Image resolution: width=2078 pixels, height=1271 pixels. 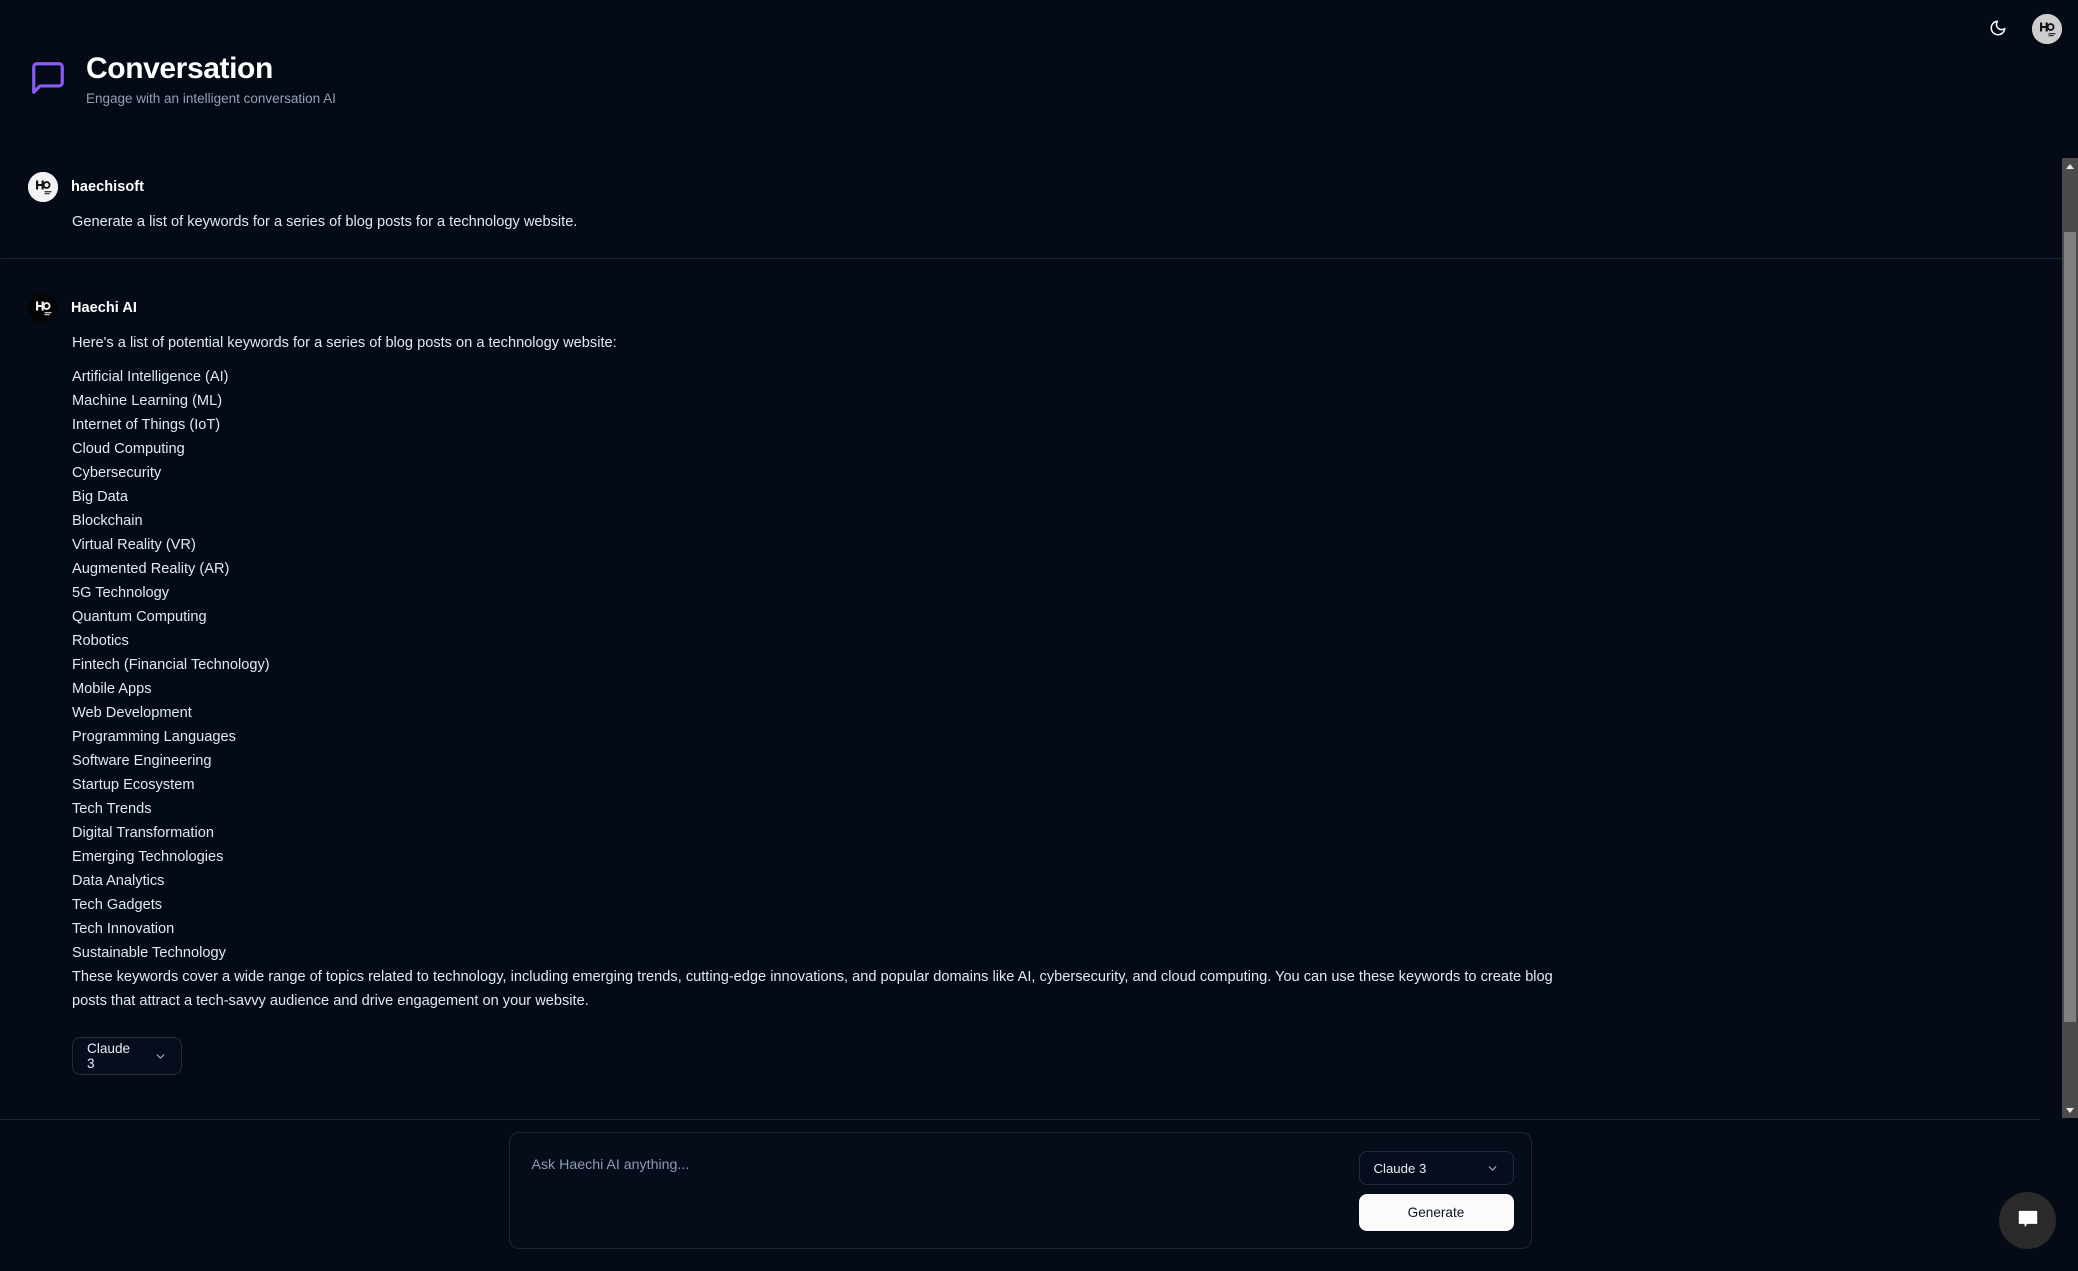 I want to click on moon-icon, so click(x=1998, y=29).